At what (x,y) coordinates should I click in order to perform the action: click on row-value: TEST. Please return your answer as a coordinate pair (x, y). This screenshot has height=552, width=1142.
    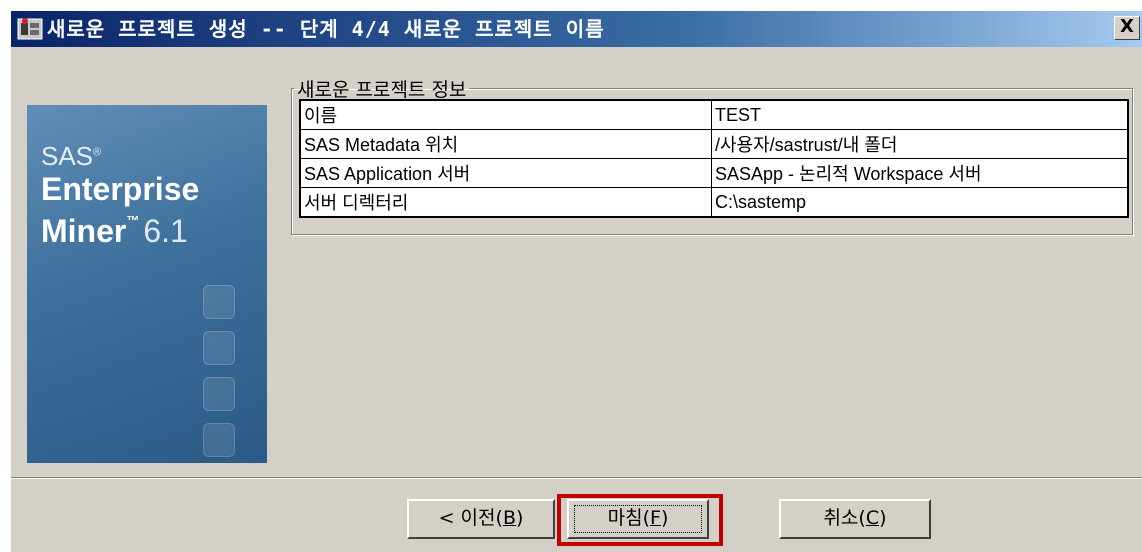
    Looking at the image, I should click on (920, 114).